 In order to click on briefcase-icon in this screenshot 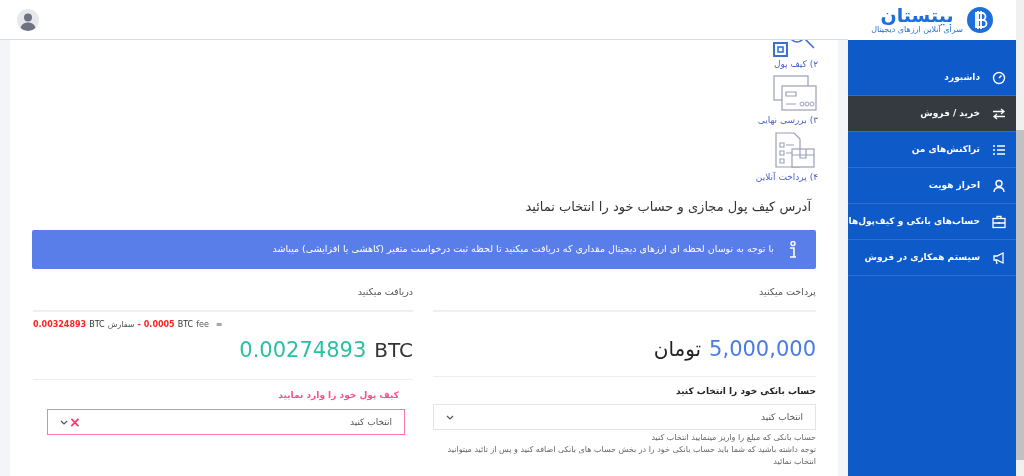, I will do `click(999, 221)`.